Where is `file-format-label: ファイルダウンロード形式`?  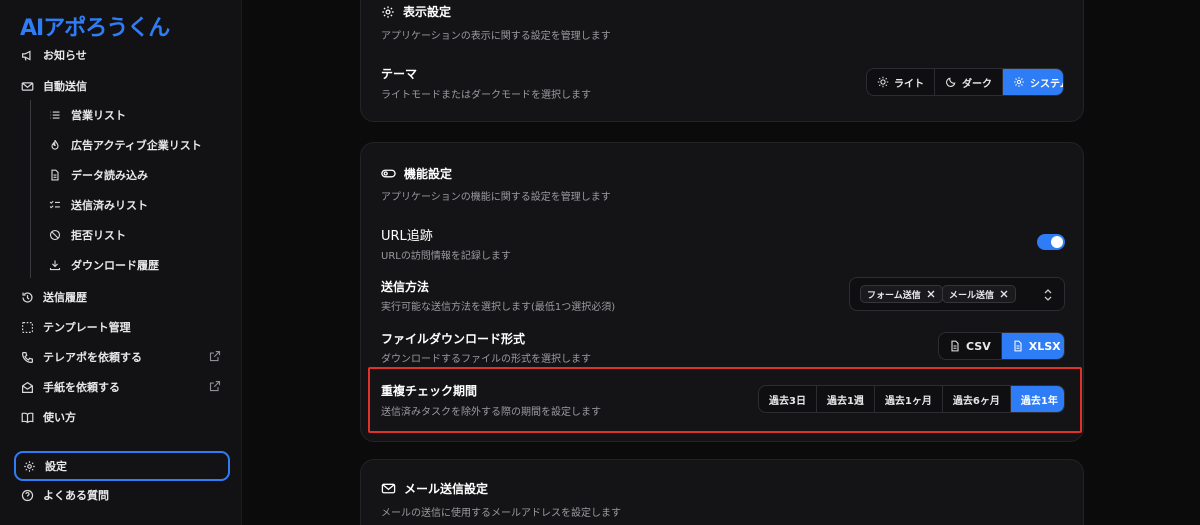
file-format-label: ファイルダウンロード形式 is located at coordinates (453, 339).